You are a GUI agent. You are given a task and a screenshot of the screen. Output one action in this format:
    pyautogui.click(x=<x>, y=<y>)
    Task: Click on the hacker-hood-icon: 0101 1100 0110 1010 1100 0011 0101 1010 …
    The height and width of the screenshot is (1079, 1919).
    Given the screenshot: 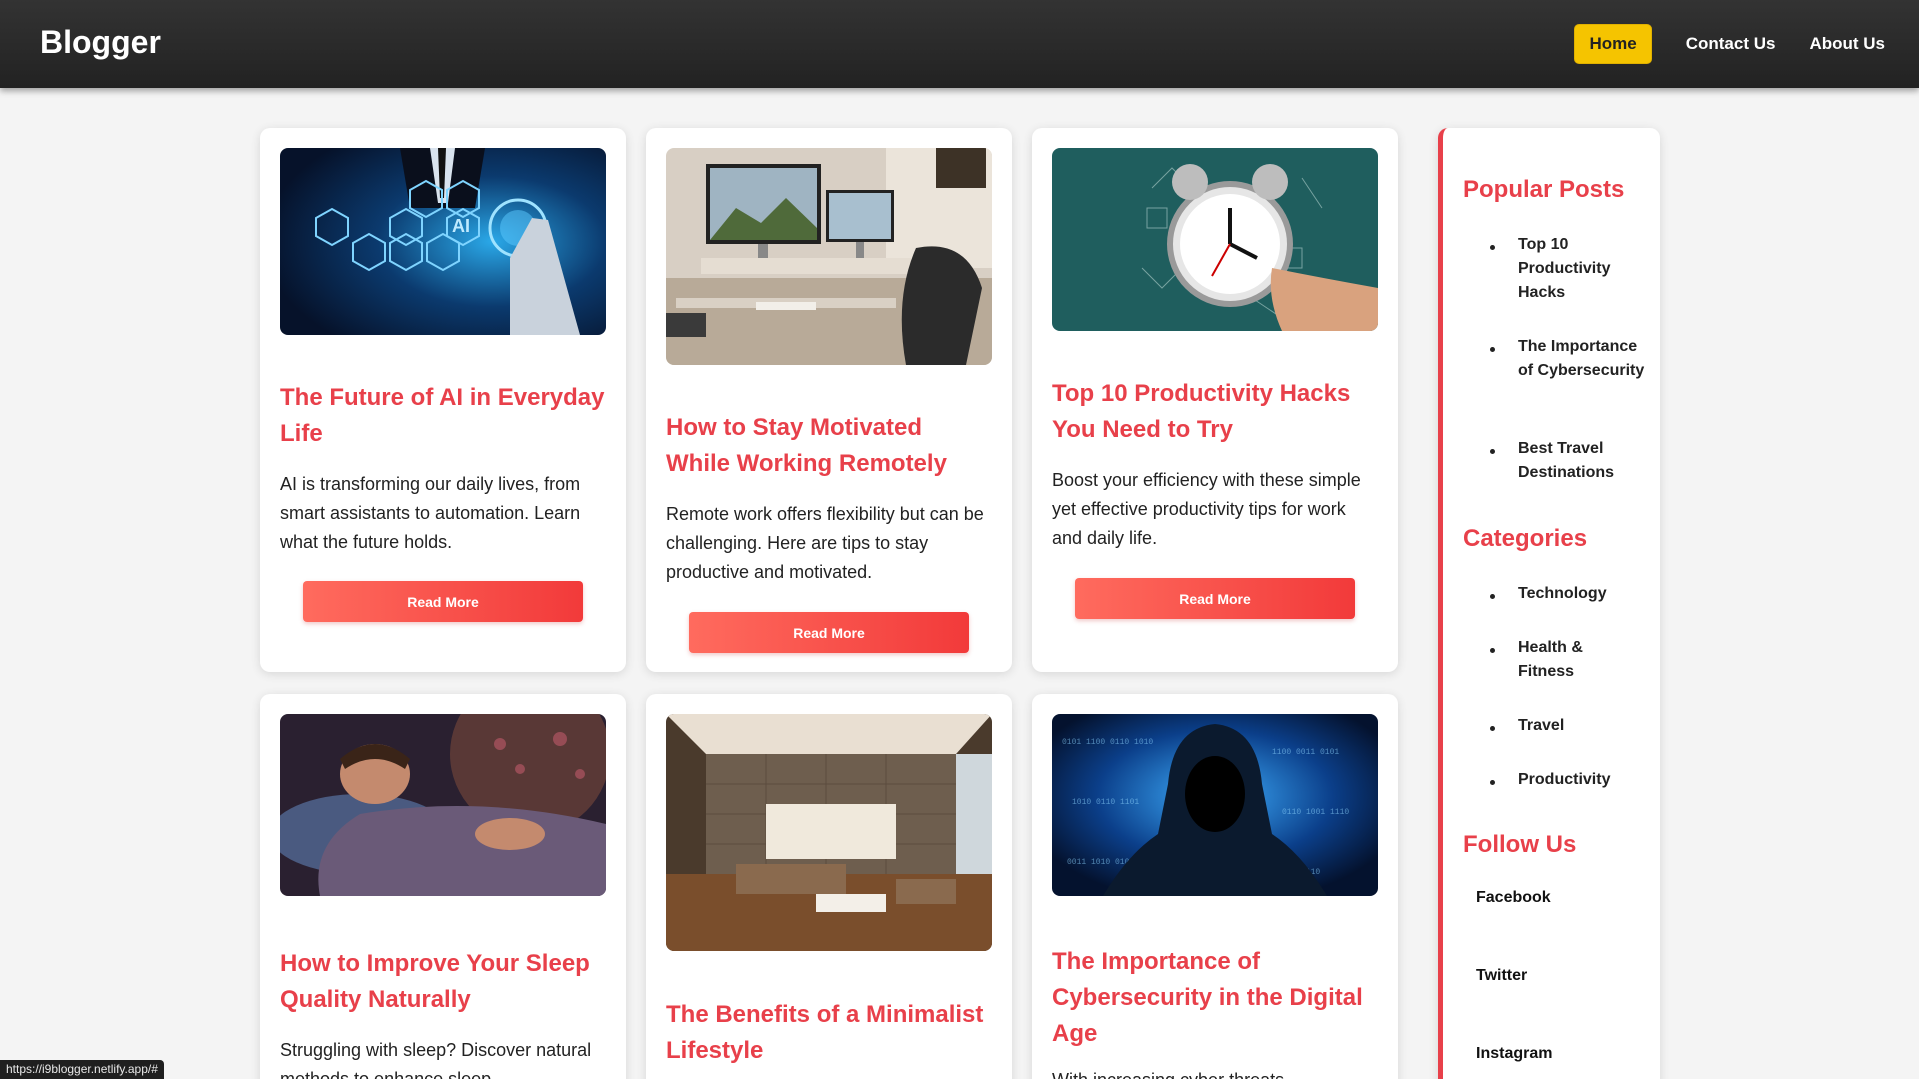 What is the action you would take?
    pyautogui.click(x=1215, y=805)
    